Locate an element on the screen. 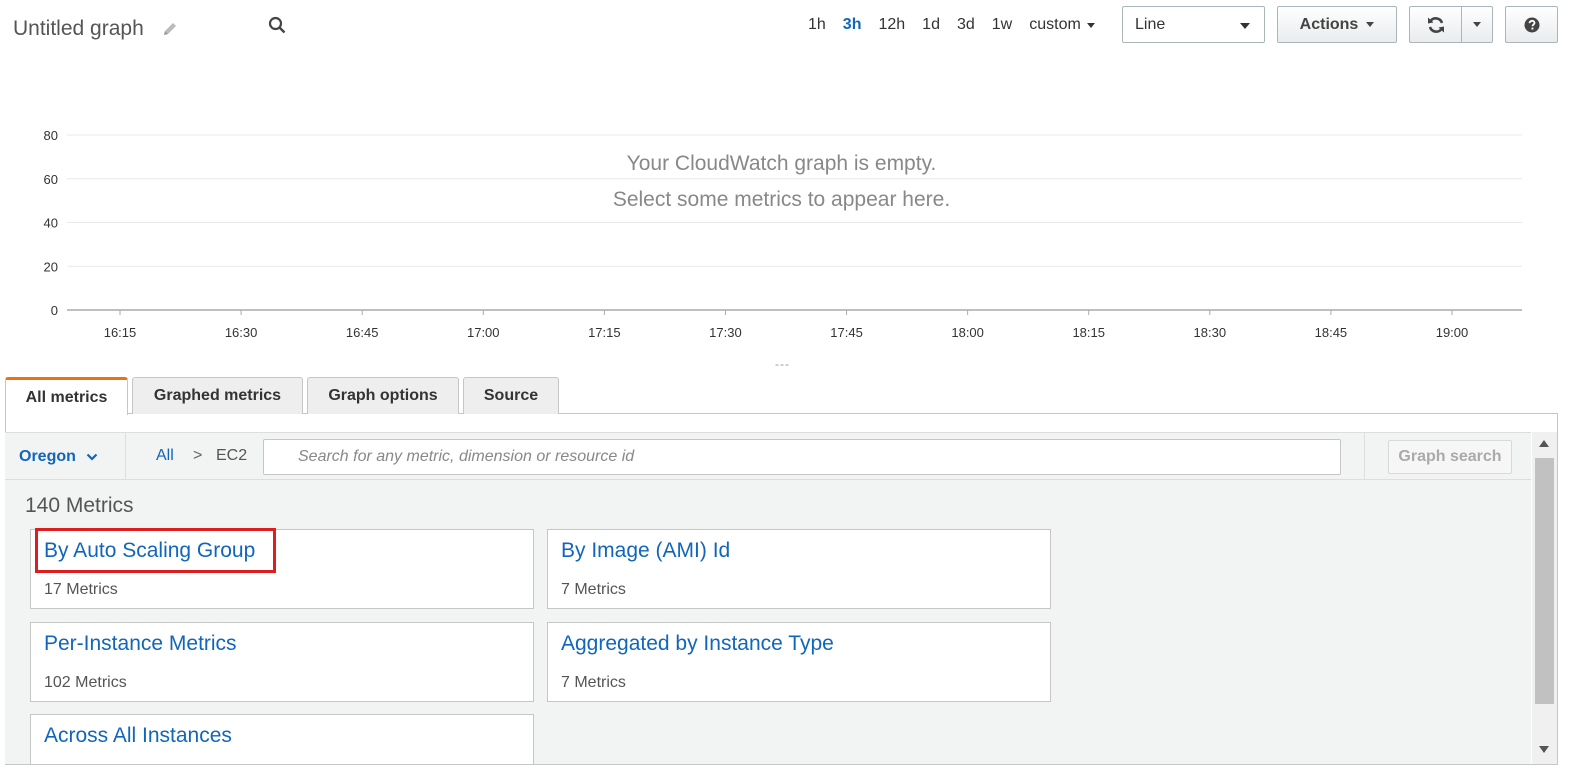 The width and height of the screenshot is (1574, 775). refresh-options-button is located at coordinates (1477, 24).